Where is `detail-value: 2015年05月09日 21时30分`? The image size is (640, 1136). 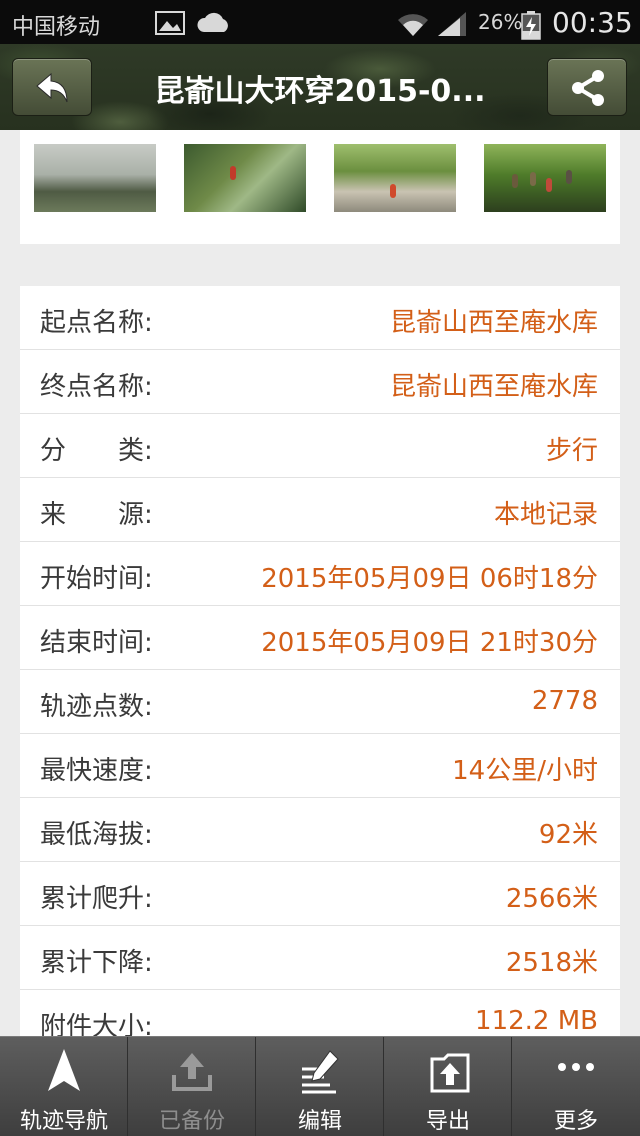 detail-value: 2015年05月09日 21时30分 is located at coordinates (429, 643).